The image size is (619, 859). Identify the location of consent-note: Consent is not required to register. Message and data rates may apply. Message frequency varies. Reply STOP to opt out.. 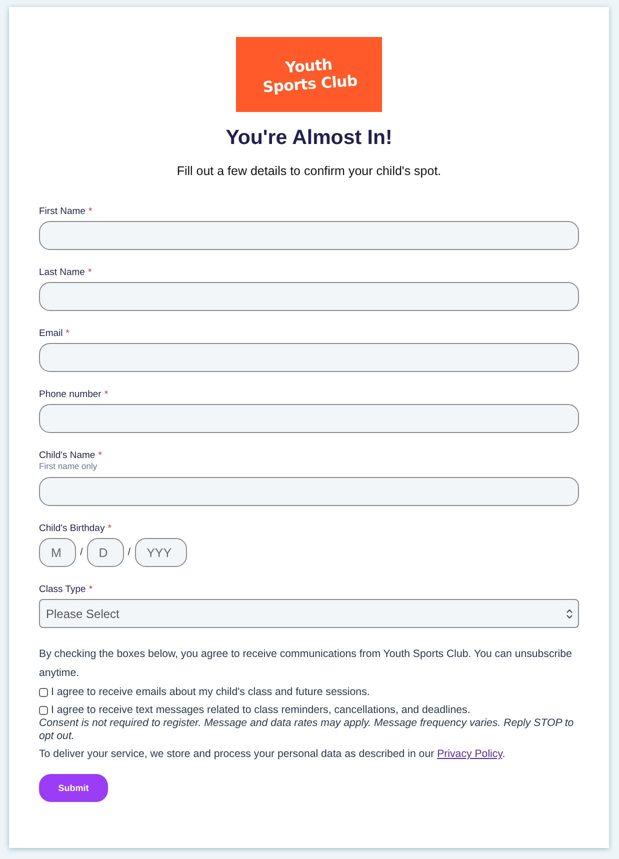
(307, 730).